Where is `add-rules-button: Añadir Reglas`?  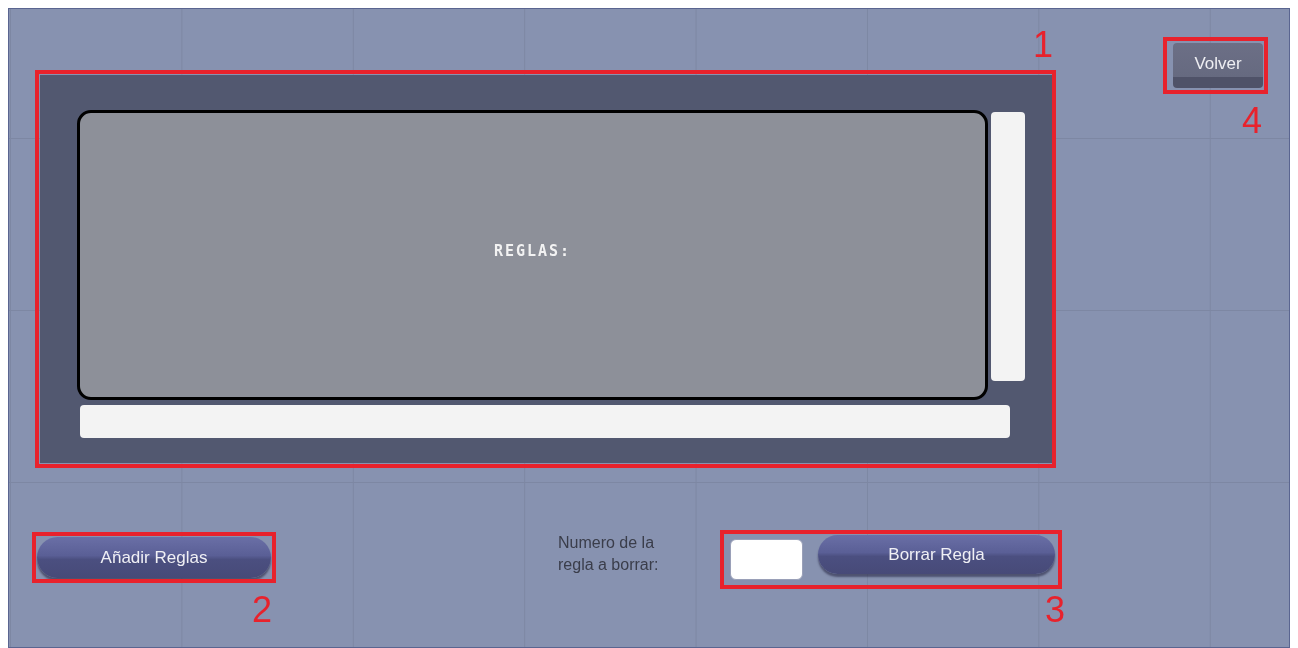 add-rules-button: Añadir Reglas is located at coordinates (154, 557).